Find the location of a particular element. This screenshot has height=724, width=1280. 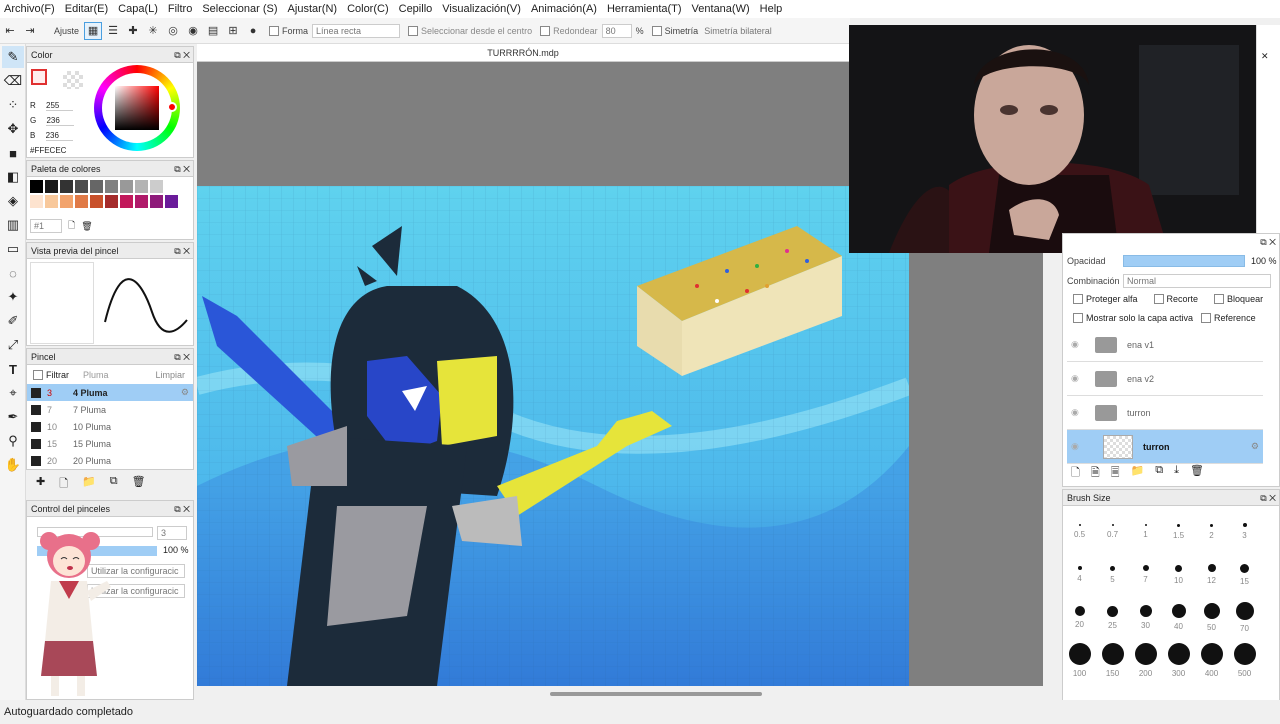

lock-checkbox is located at coordinates (1219, 299).